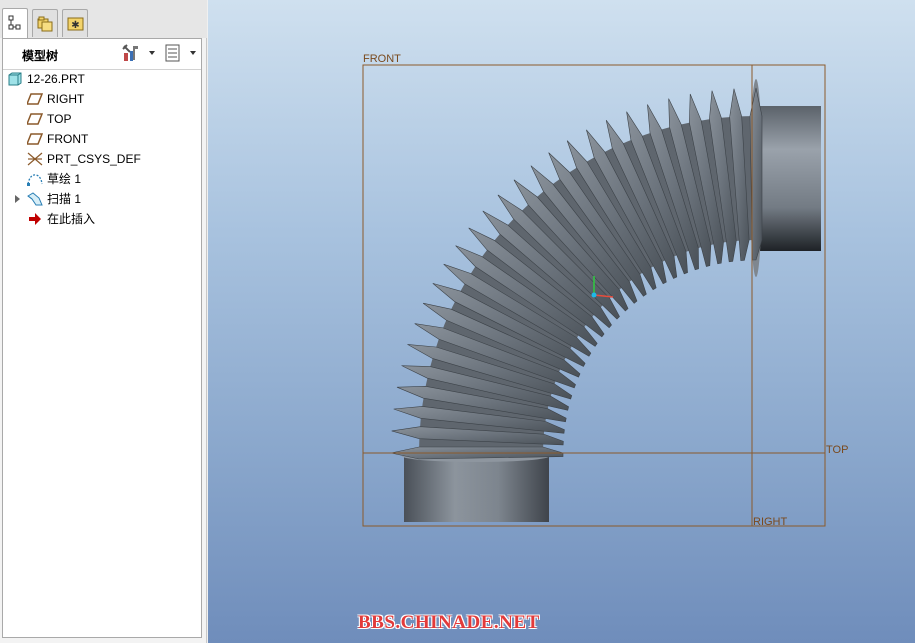 The image size is (915, 643). Describe the element at coordinates (193, 53) in the screenshot. I see `tree-show-dropdown` at that location.